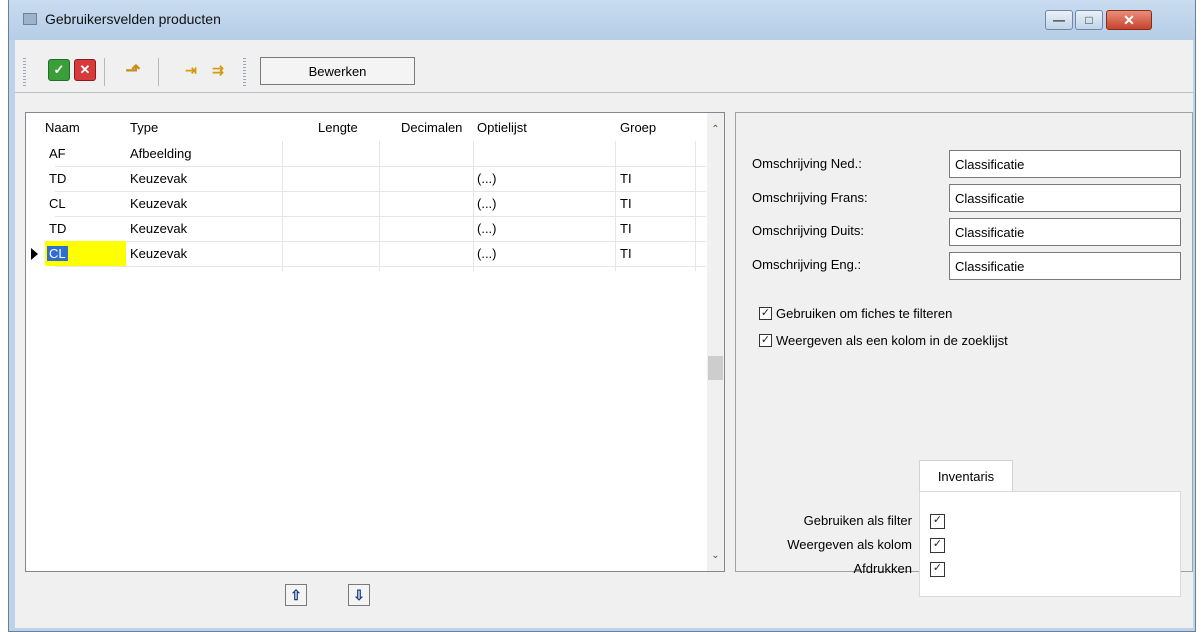 This screenshot has width=1204, height=632. Describe the element at coordinates (715, 368) in the screenshot. I see `scroll-thumb` at that location.